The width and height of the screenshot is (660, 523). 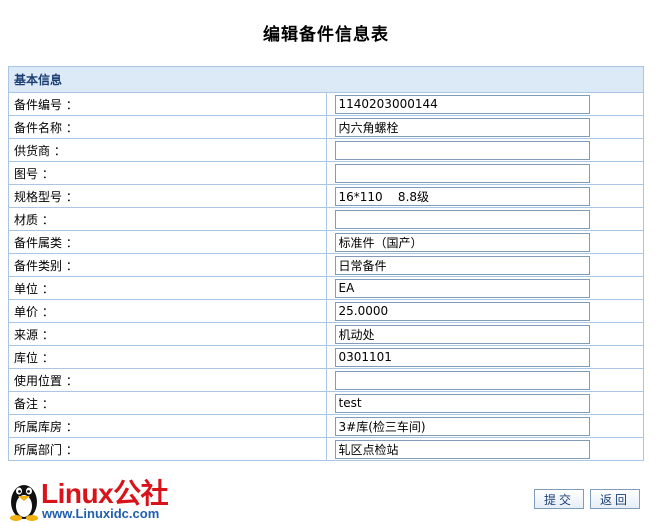 I want to click on form-row-location: 库位 ：, so click(x=326, y=357).